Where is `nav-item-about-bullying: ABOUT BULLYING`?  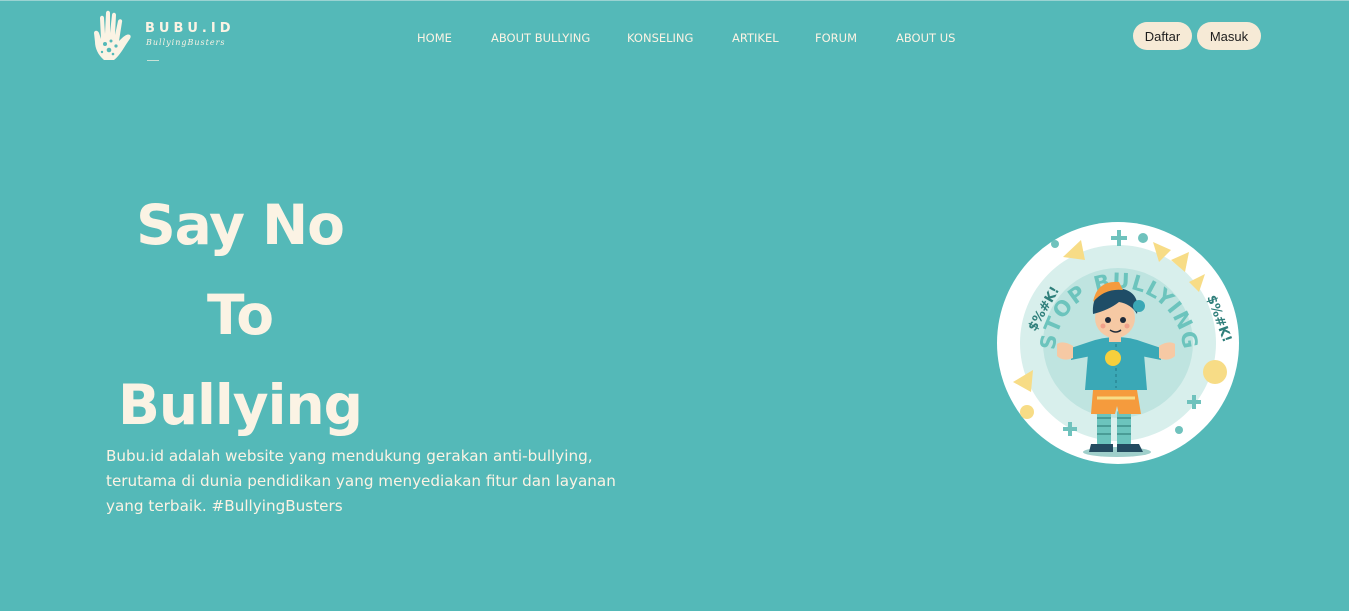
nav-item-about-bullying: ABOUT BULLYING is located at coordinates (540, 38).